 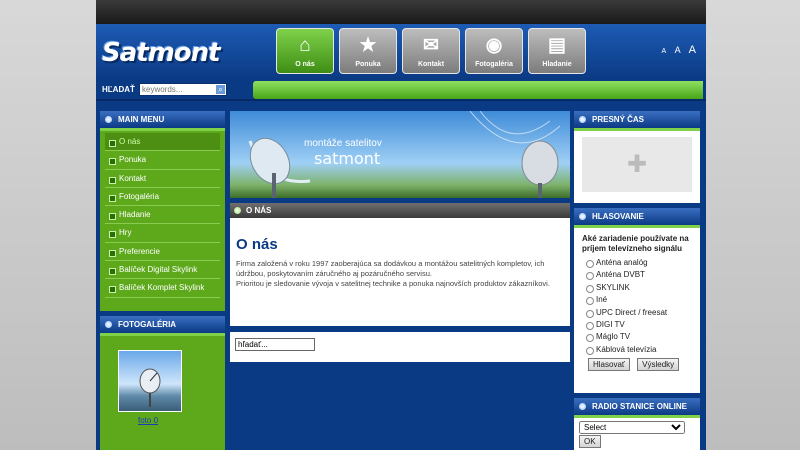 I want to click on time-title: PRESNÝ ČAS, so click(x=637, y=121).